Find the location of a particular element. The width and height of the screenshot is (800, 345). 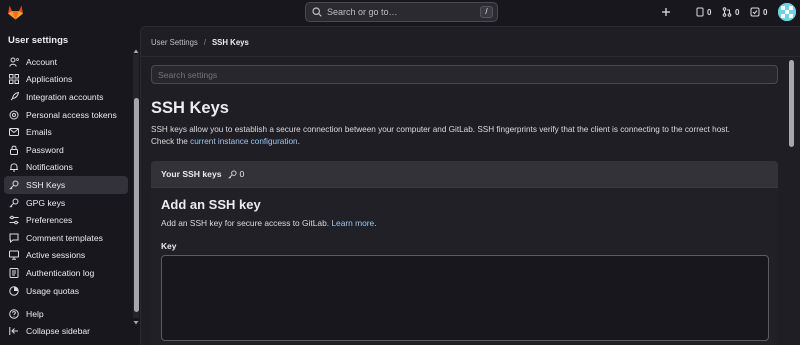

sidebar-item-label: Personal access tokens is located at coordinates (71, 114).